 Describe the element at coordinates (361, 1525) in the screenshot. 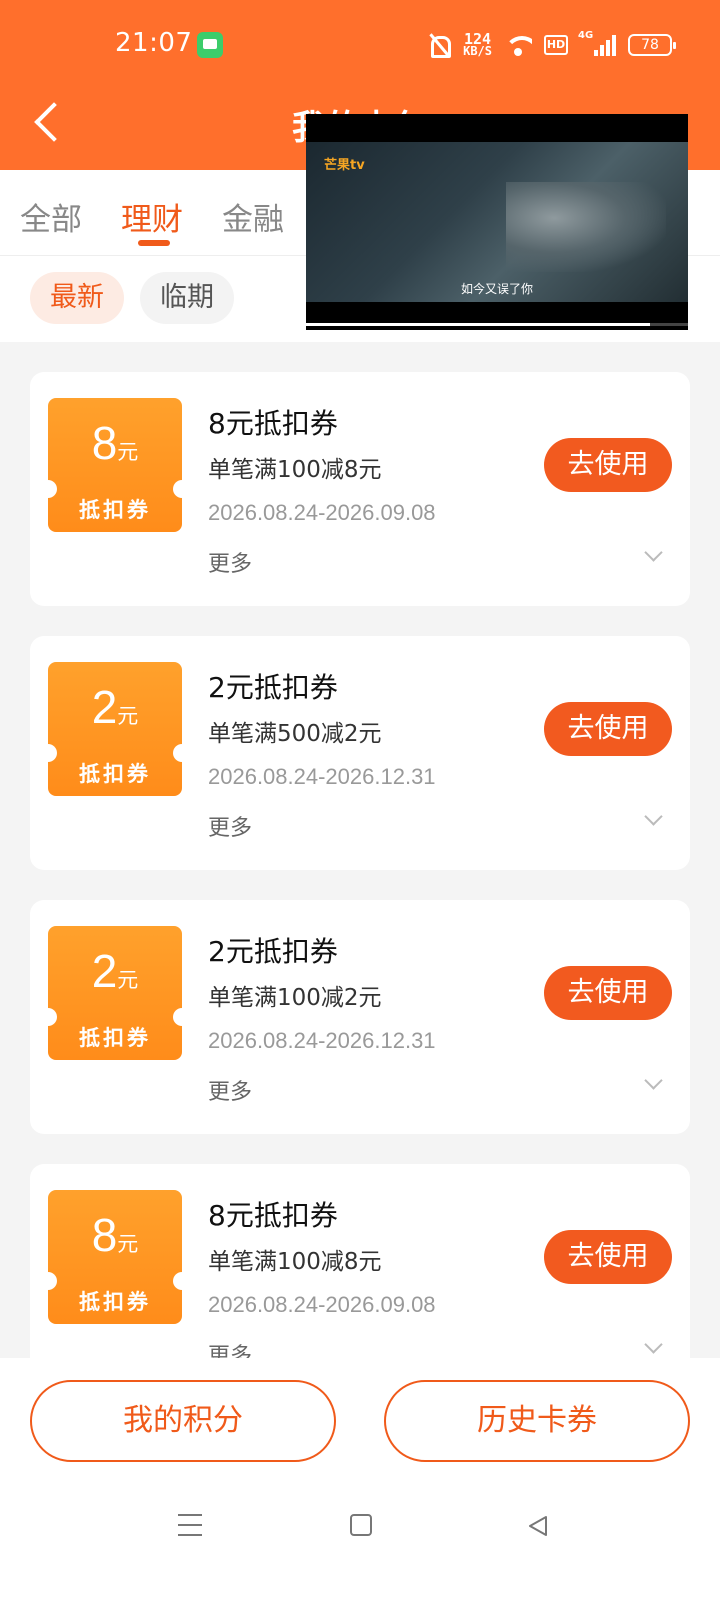

I see `nav-home-icon` at that location.